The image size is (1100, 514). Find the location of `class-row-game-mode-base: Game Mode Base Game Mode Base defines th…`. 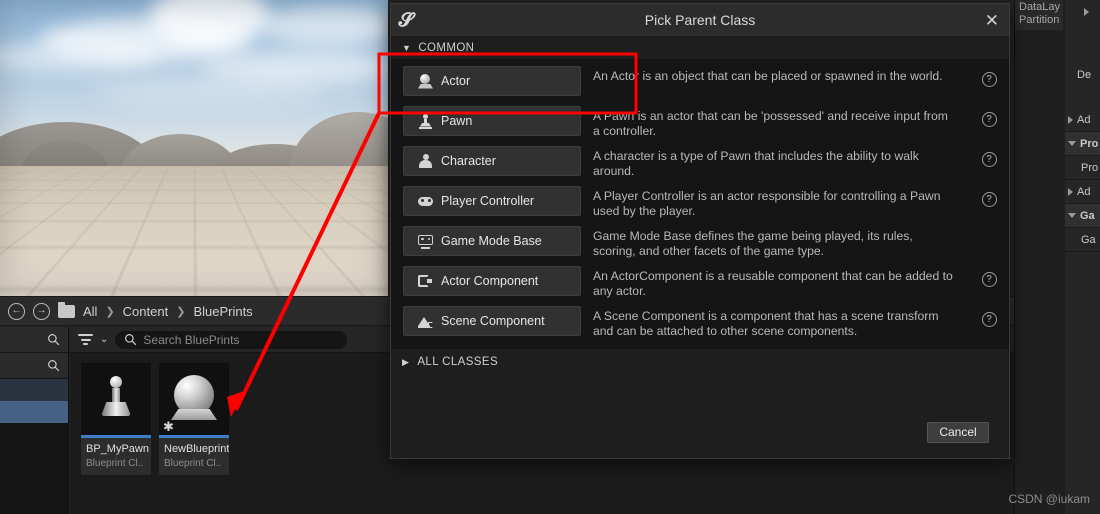

class-row-game-mode-base: Game Mode Base Game Mode Base defines th… is located at coordinates (700, 243).